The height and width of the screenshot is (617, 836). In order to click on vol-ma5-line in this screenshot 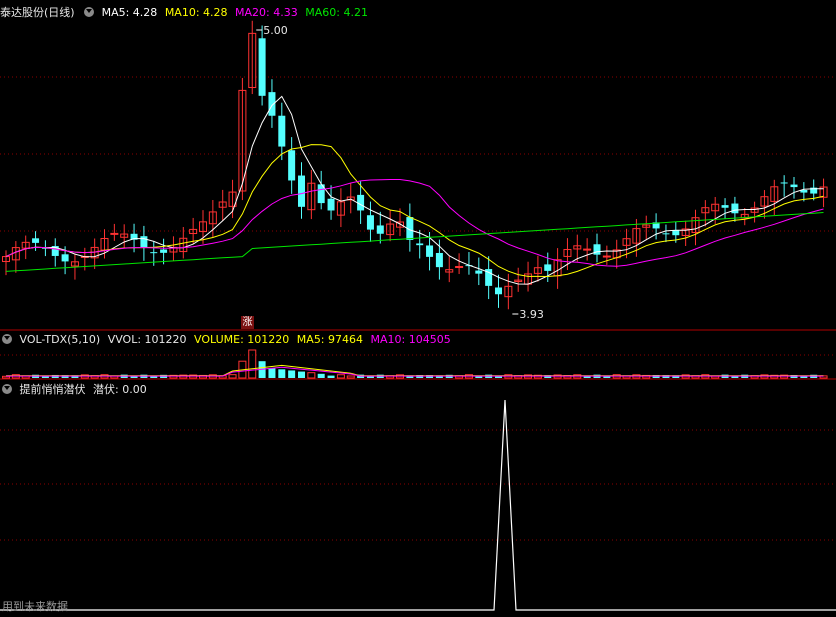, I will do `click(415, 370)`.